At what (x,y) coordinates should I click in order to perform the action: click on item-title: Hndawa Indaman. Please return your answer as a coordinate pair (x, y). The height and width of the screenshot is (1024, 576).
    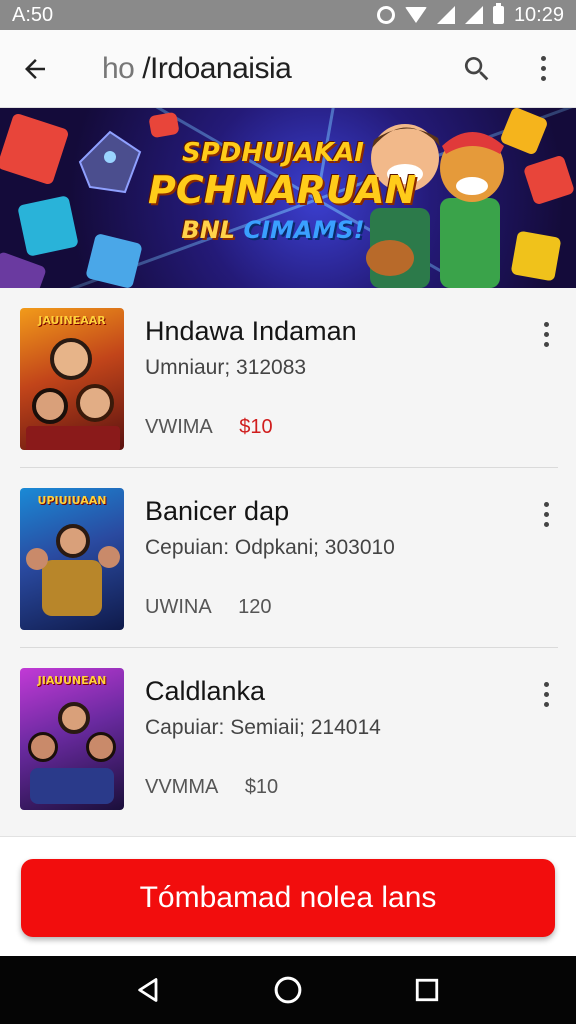
    Looking at the image, I should click on (251, 331).